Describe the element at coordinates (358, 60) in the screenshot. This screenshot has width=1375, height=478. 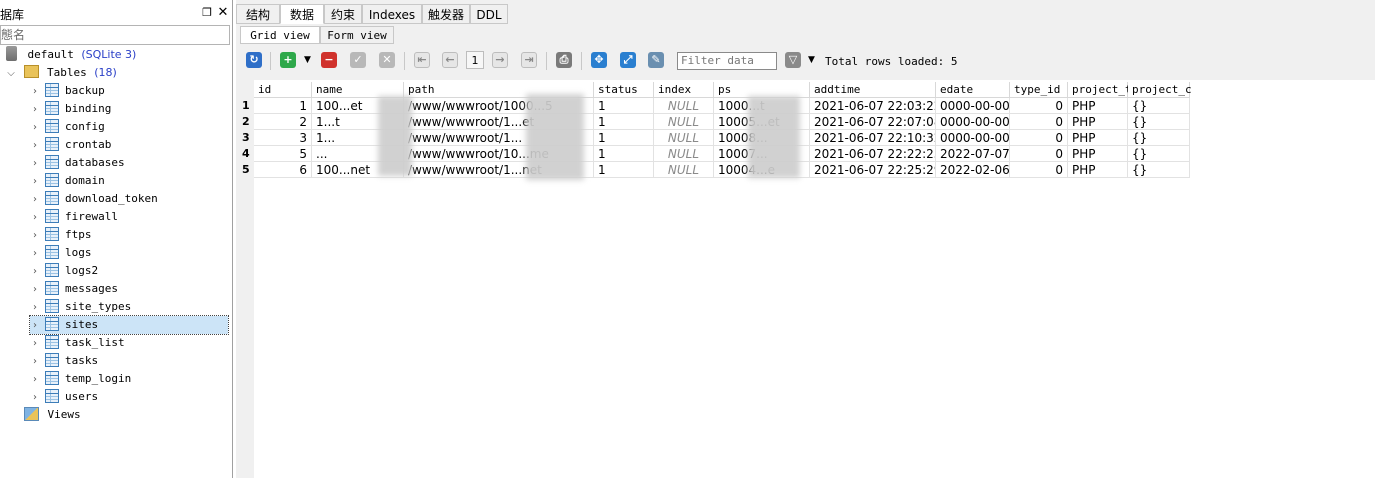
I see `commit-icon: ✓` at that location.